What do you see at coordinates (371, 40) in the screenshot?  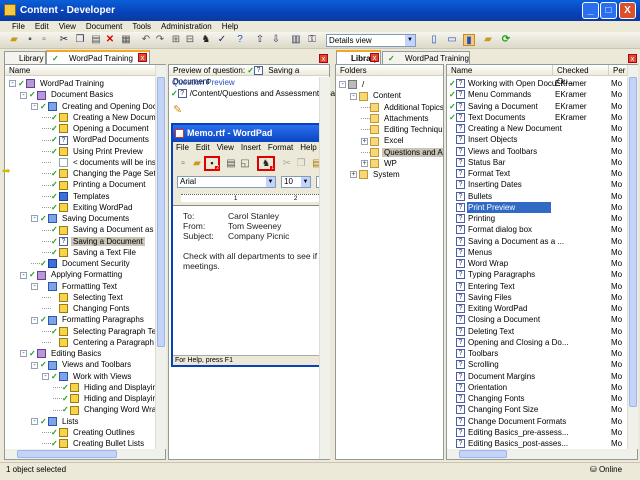 I see `view-select: Details view ▼` at bounding box center [371, 40].